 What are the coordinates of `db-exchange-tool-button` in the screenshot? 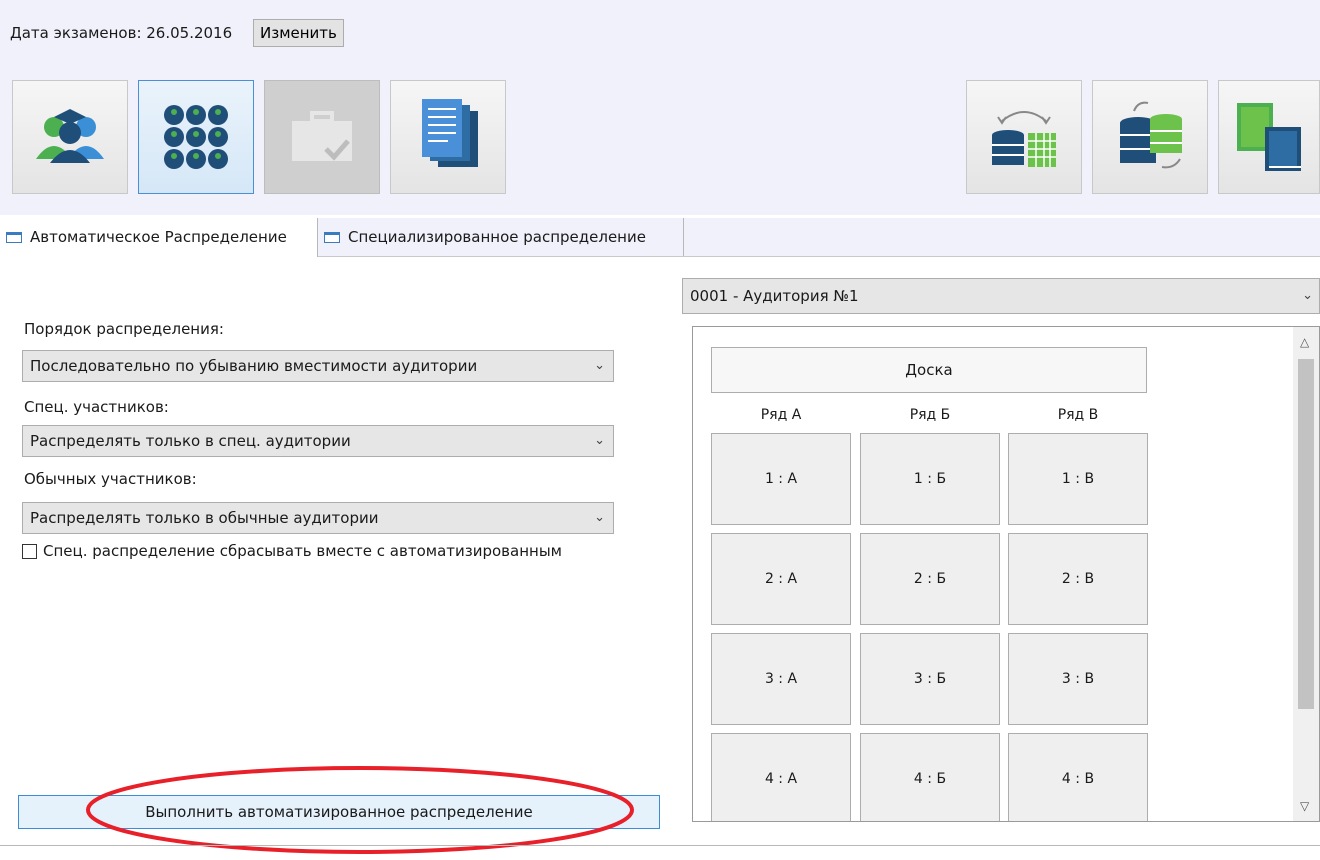 It's located at (1024, 137).